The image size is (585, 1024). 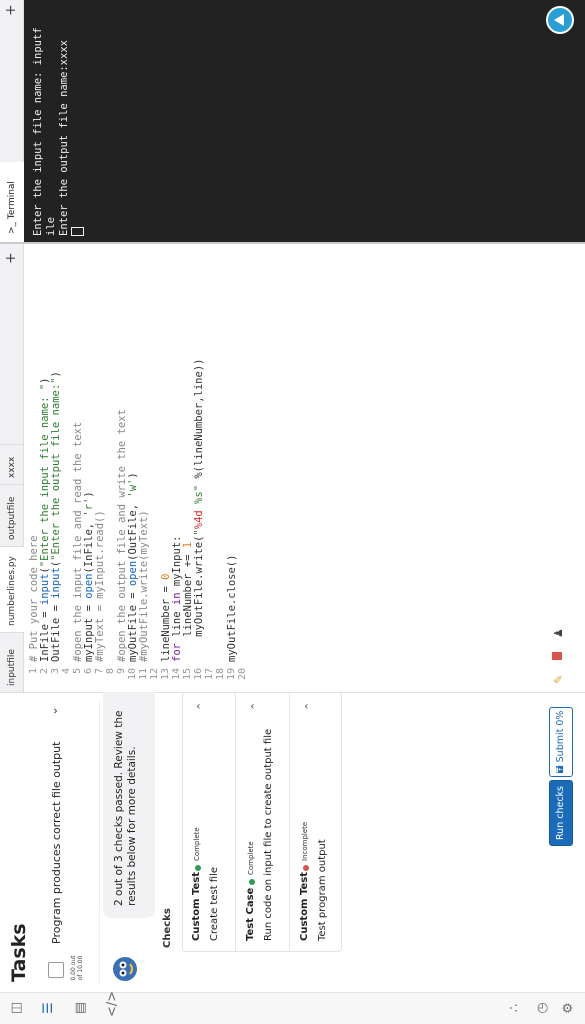 I want to click on help-button, so click(x=560, y=20).